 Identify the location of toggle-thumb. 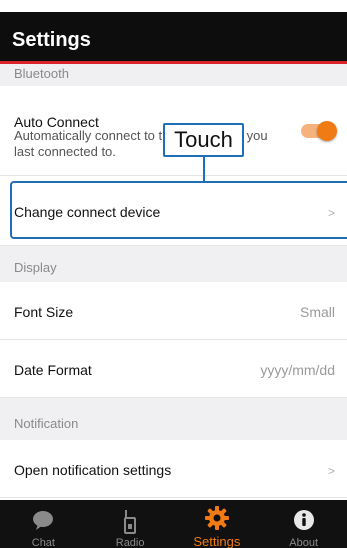
(327, 131).